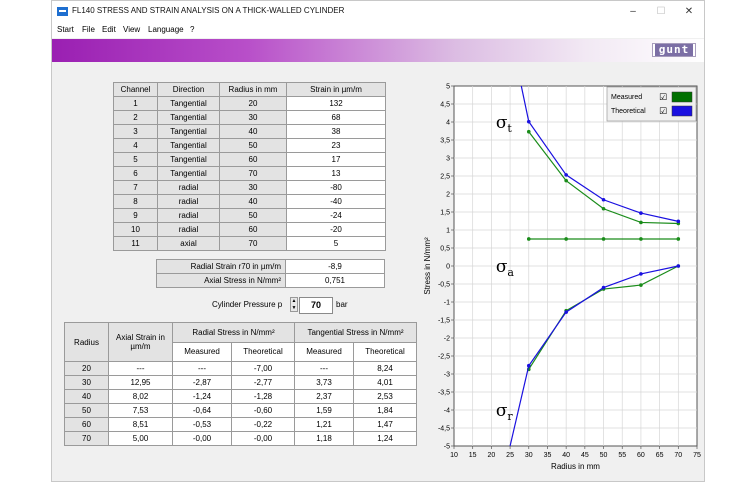 Image resolution: width=755 pixels, height=488 pixels. Describe the element at coordinates (135, 159) in the screenshot. I see `channel-number: 5` at that location.